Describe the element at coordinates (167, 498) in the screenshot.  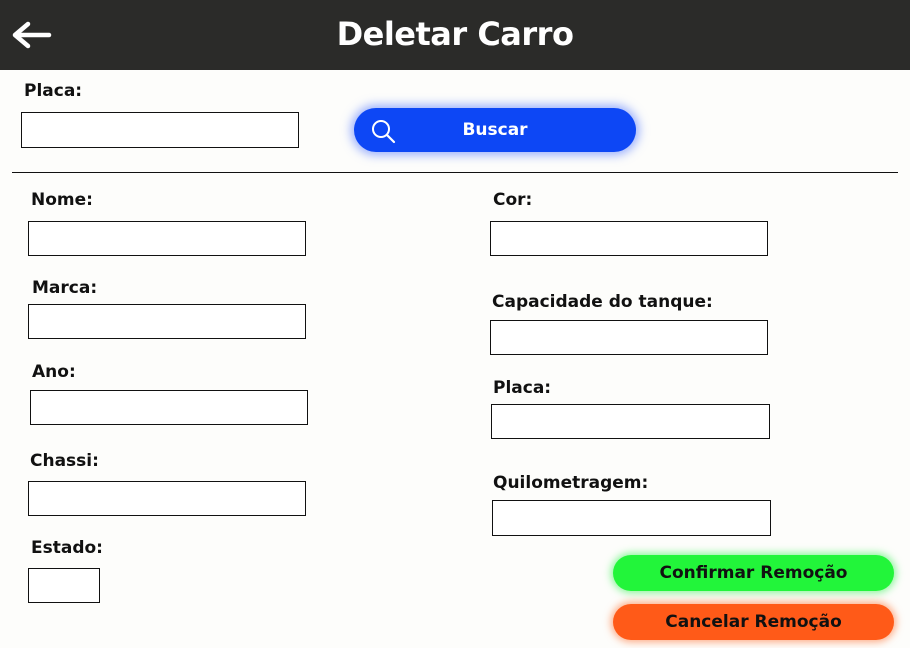
I see `chassi-input` at that location.